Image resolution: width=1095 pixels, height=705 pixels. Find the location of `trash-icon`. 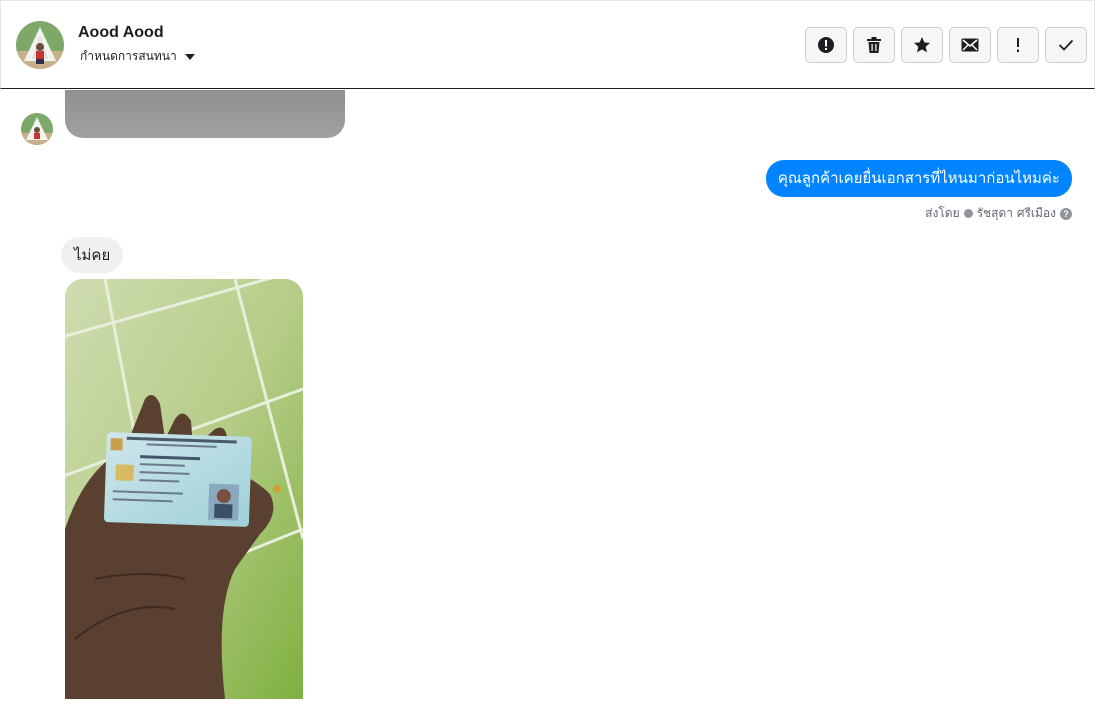

trash-icon is located at coordinates (874, 45).